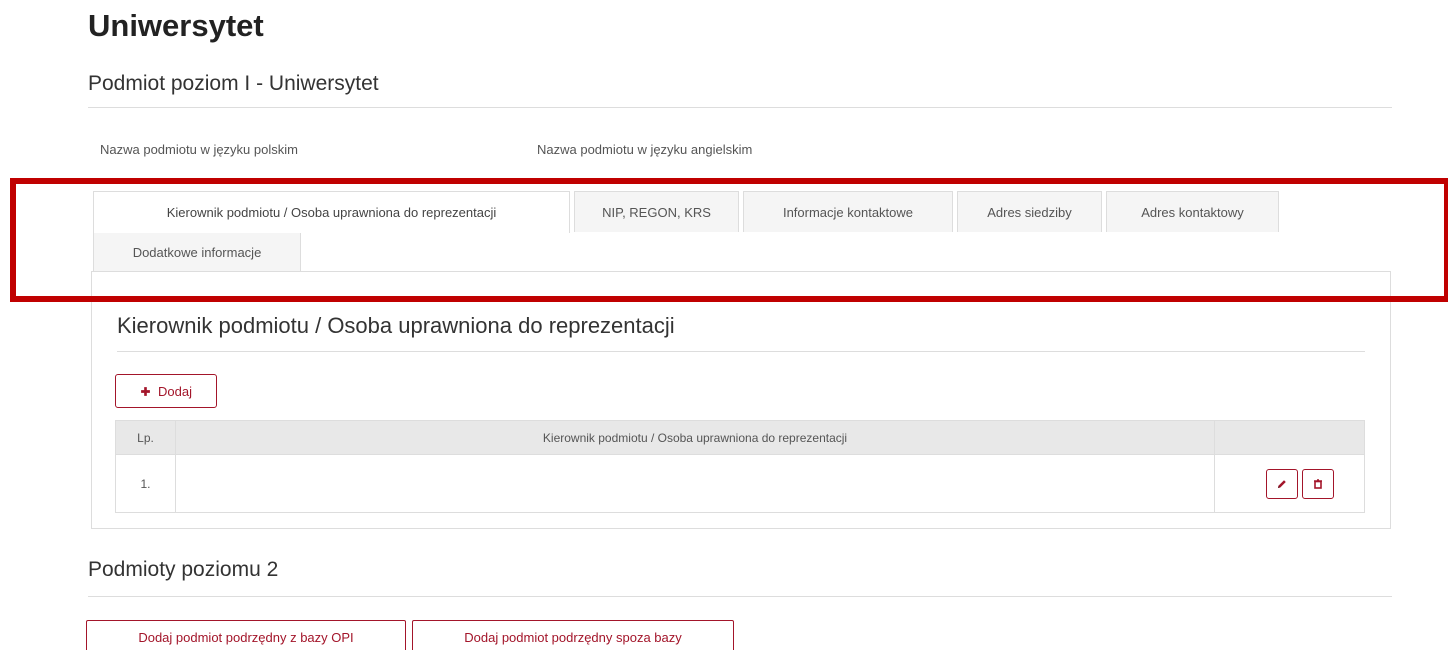  What do you see at coordinates (175, 391) in the screenshot?
I see `add-button-label: Dodaj` at bounding box center [175, 391].